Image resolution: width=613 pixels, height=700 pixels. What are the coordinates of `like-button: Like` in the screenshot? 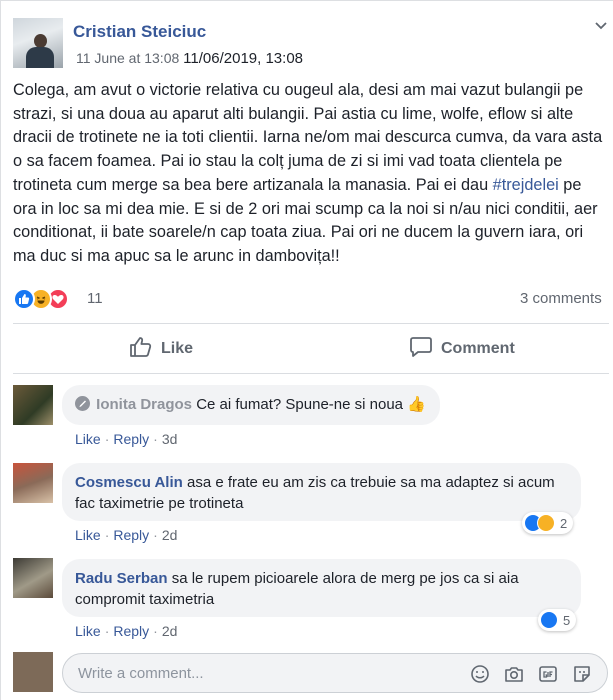 It's located at (161, 349).